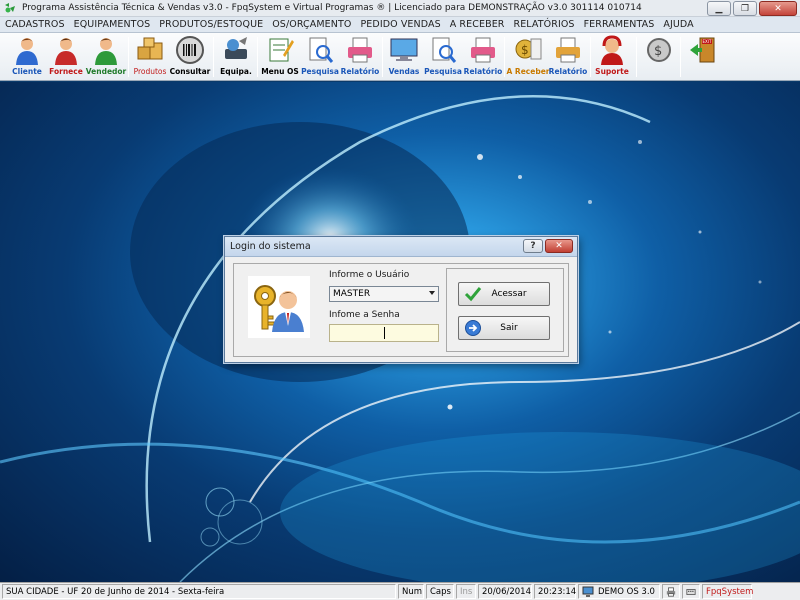  I want to click on equipa-label: Equipa., so click(236, 71).